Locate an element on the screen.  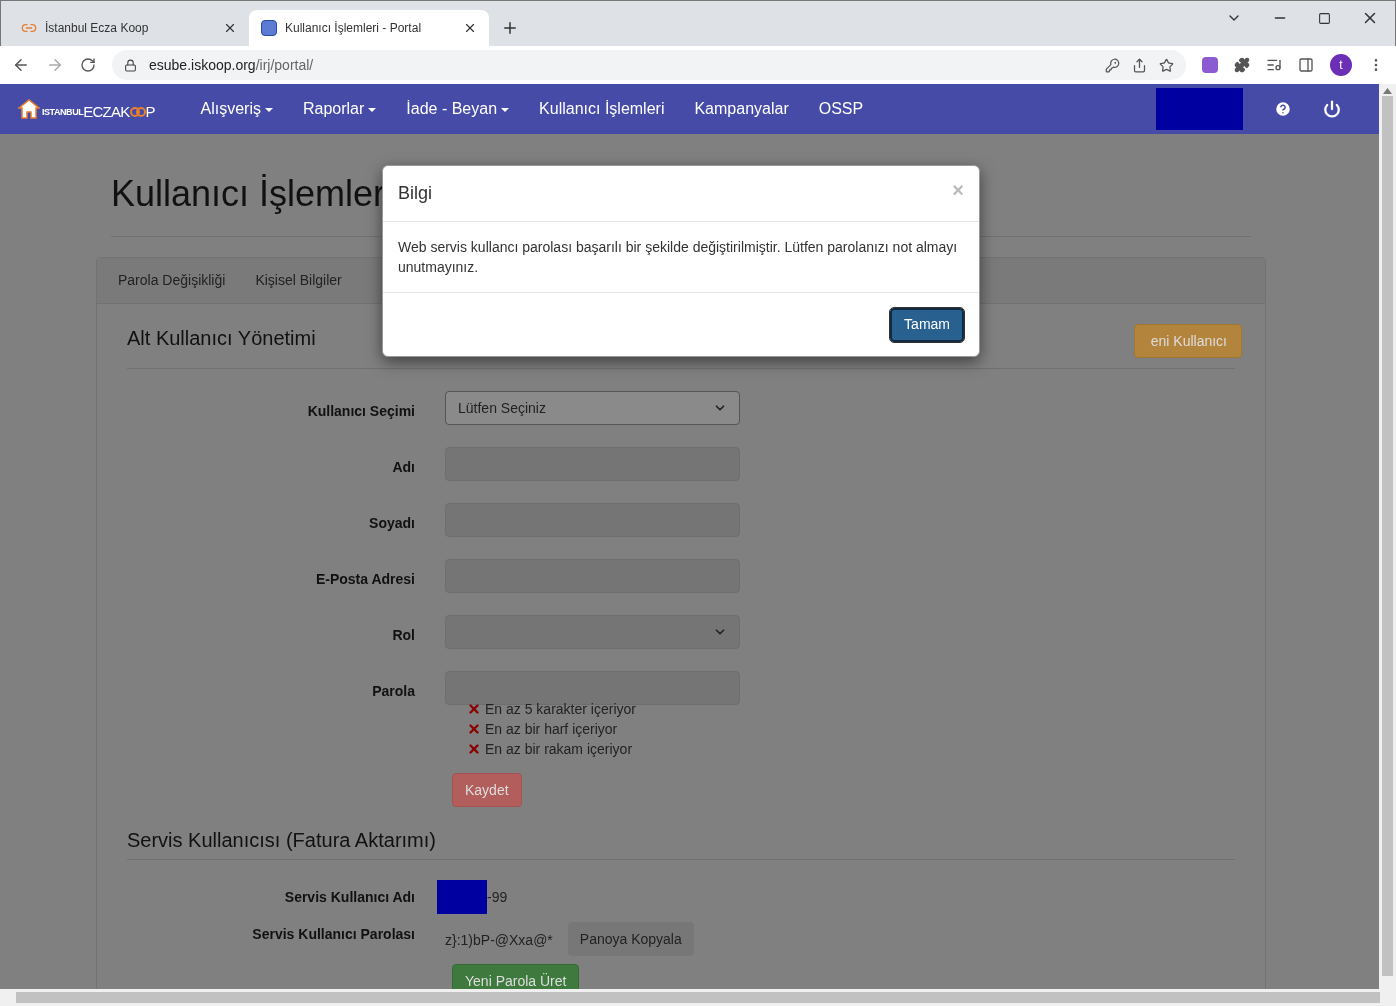
profile-avatar: t is located at coordinates (1341, 65).